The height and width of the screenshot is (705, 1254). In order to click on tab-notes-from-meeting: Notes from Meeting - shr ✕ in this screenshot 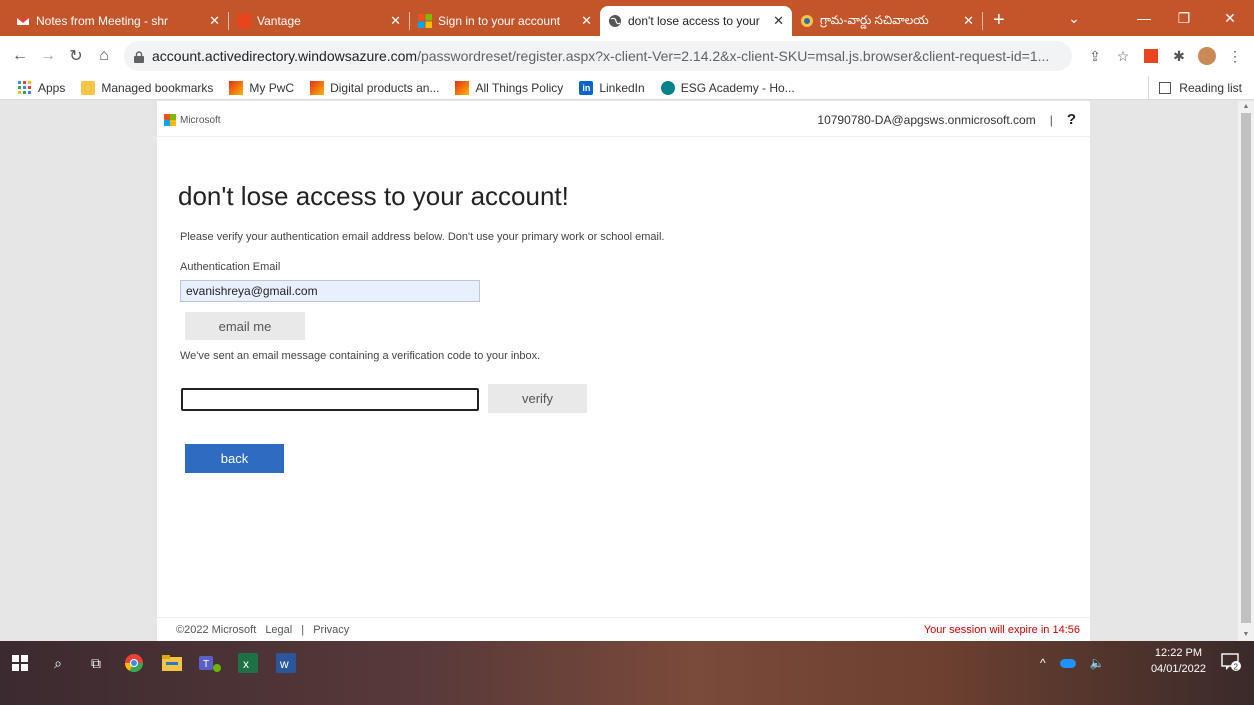, I will do `click(118, 21)`.